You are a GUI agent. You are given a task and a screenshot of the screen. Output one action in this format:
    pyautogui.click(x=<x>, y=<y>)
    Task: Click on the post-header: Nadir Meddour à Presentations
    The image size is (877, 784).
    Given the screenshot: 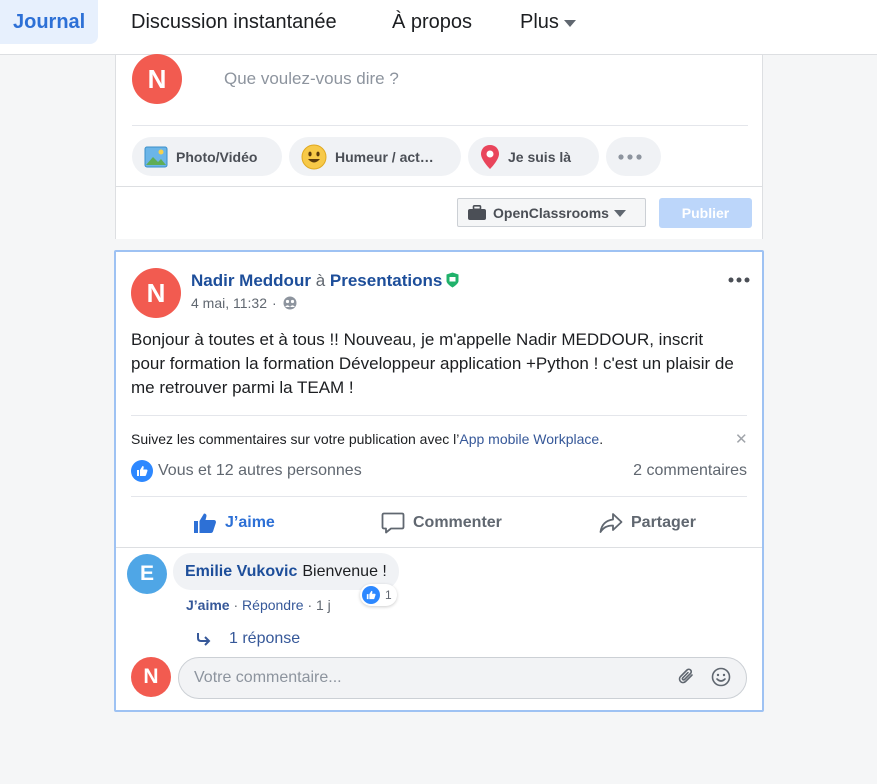 What is the action you would take?
    pyautogui.click(x=325, y=281)
    